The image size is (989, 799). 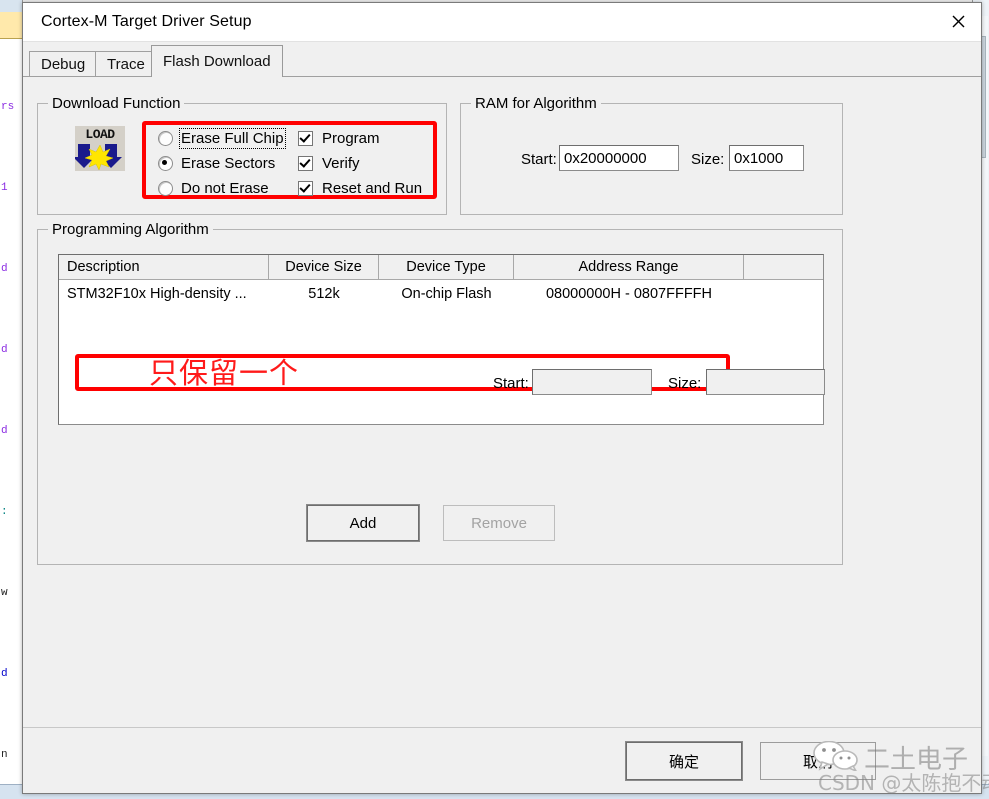 I want to click on checkbox-verify-label: Verify, so click(x=341, y=163).